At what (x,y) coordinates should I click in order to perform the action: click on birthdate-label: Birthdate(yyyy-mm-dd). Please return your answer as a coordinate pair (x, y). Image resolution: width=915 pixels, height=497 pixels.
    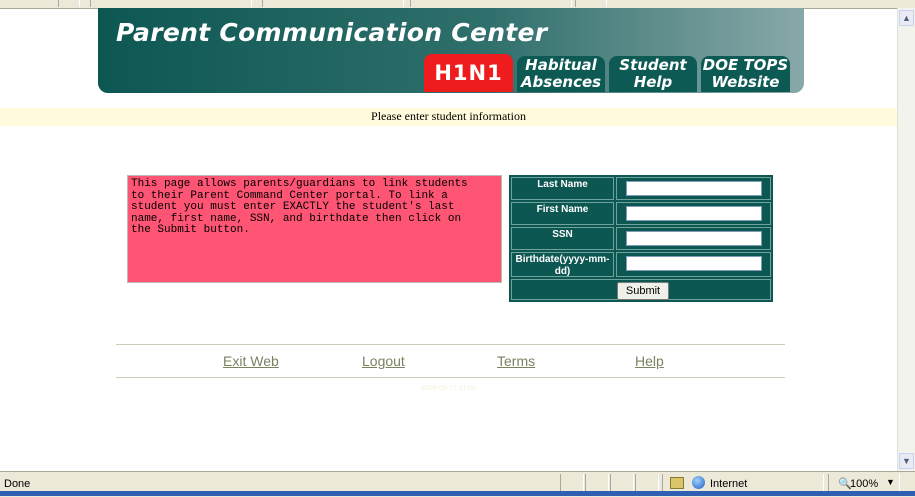
    Looking at the image, I should click on (562, 264).